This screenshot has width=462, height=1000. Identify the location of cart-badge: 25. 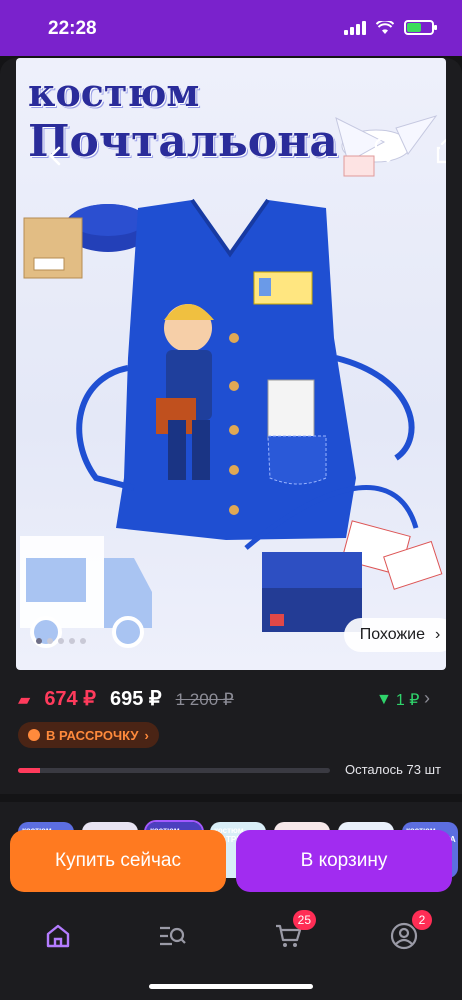
(304, 920).